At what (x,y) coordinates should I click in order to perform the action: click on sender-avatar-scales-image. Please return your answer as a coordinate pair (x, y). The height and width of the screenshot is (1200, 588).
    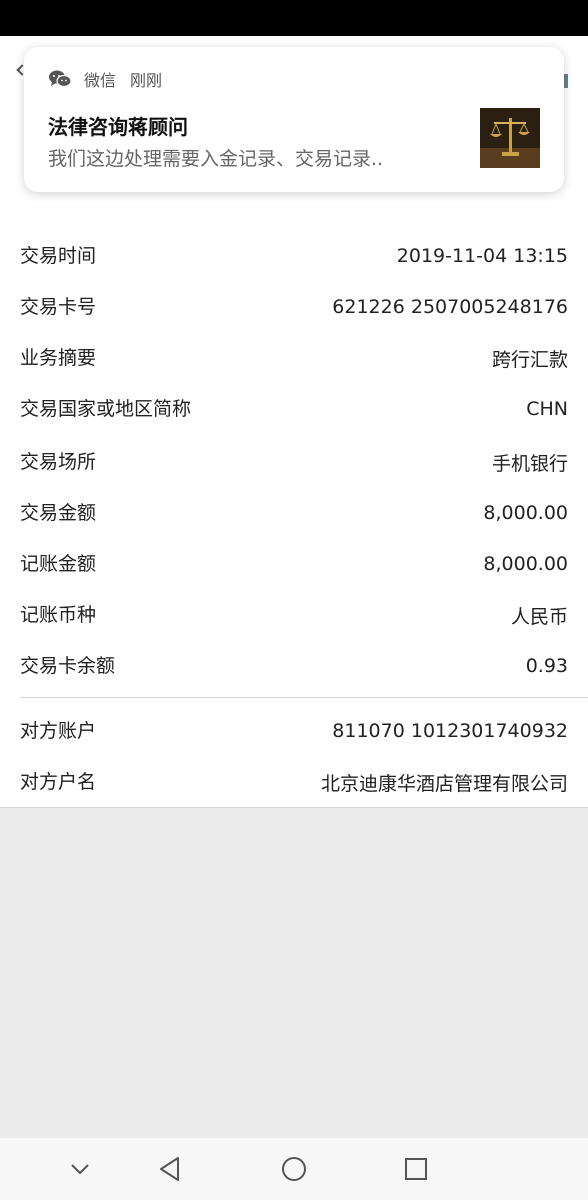
    Looking at the image, I should click on (510, 138).